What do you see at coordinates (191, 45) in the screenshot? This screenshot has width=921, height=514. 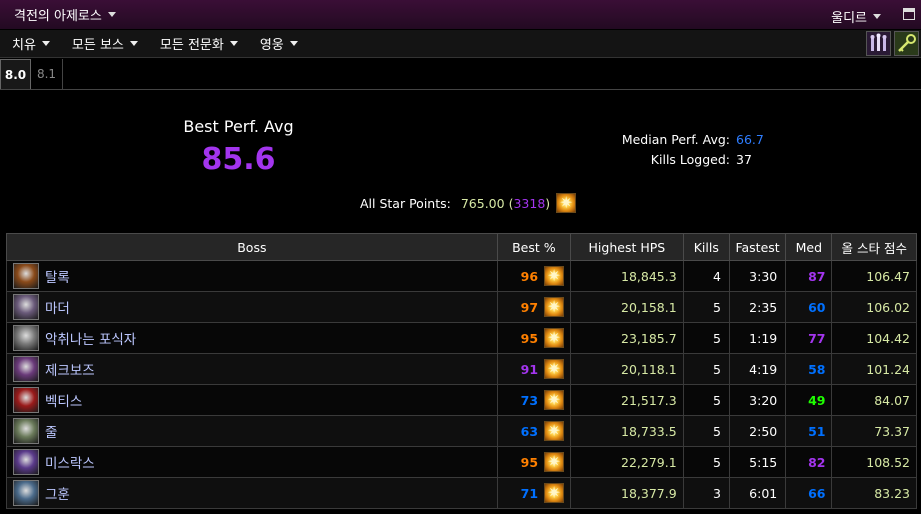 I see `menu-spec-label: 모든 전문화` at bounding box center [191, 45].